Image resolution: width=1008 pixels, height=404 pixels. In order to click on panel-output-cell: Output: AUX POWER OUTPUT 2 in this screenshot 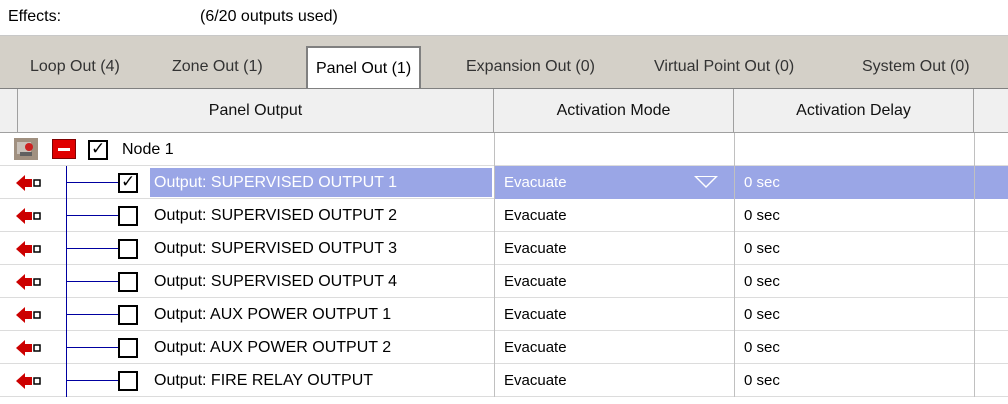, I will do `click(247, 347)`.